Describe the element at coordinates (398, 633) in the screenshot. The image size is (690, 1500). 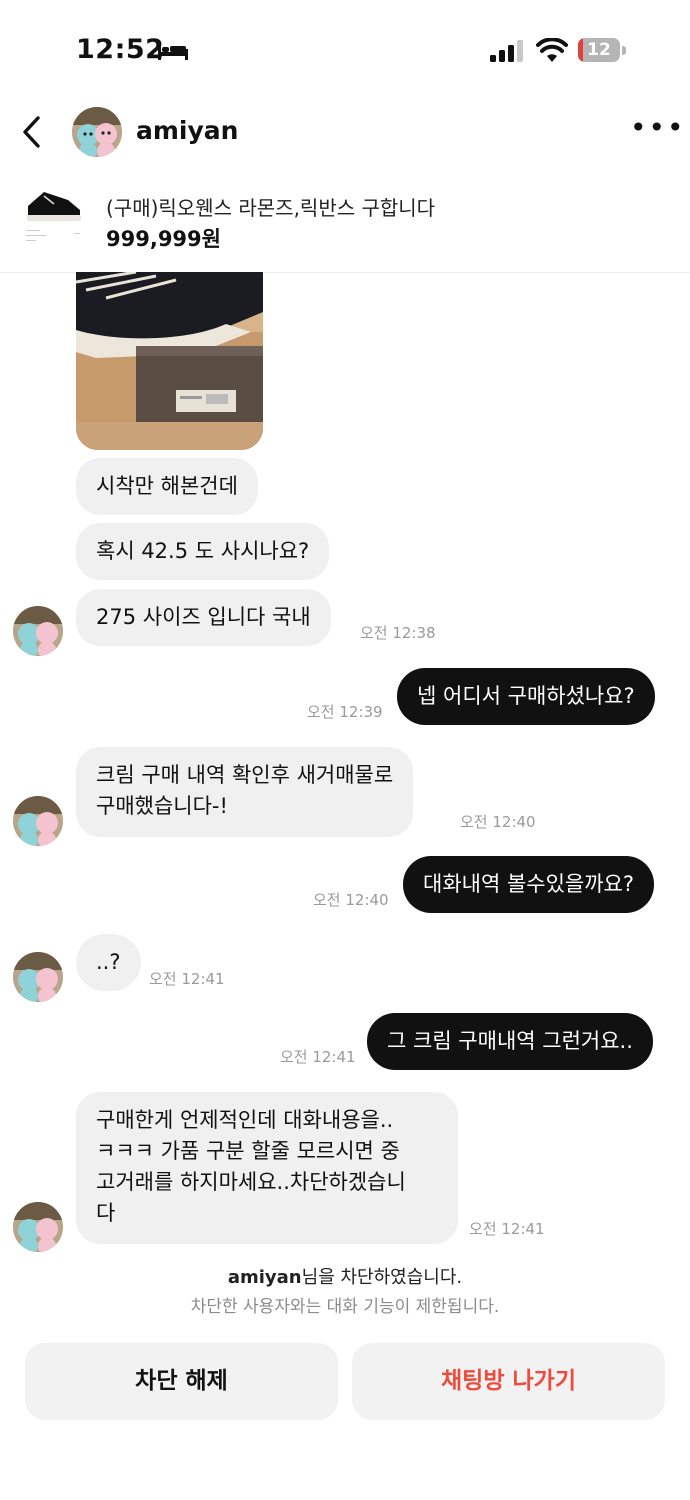
I see `message-timestamp: 오전 12:38` at that location.